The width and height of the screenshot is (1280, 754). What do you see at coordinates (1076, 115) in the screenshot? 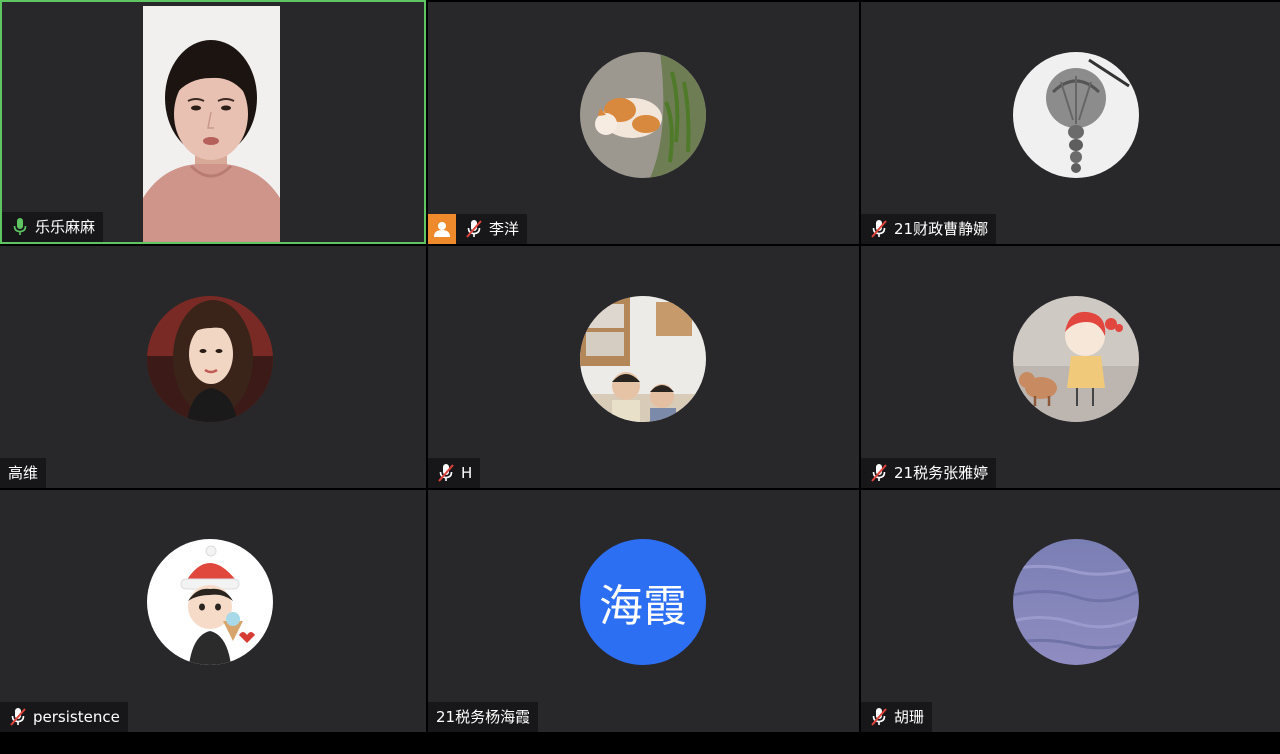
I see `braid-sketch-avatar` at bounding box center [1076, 115].